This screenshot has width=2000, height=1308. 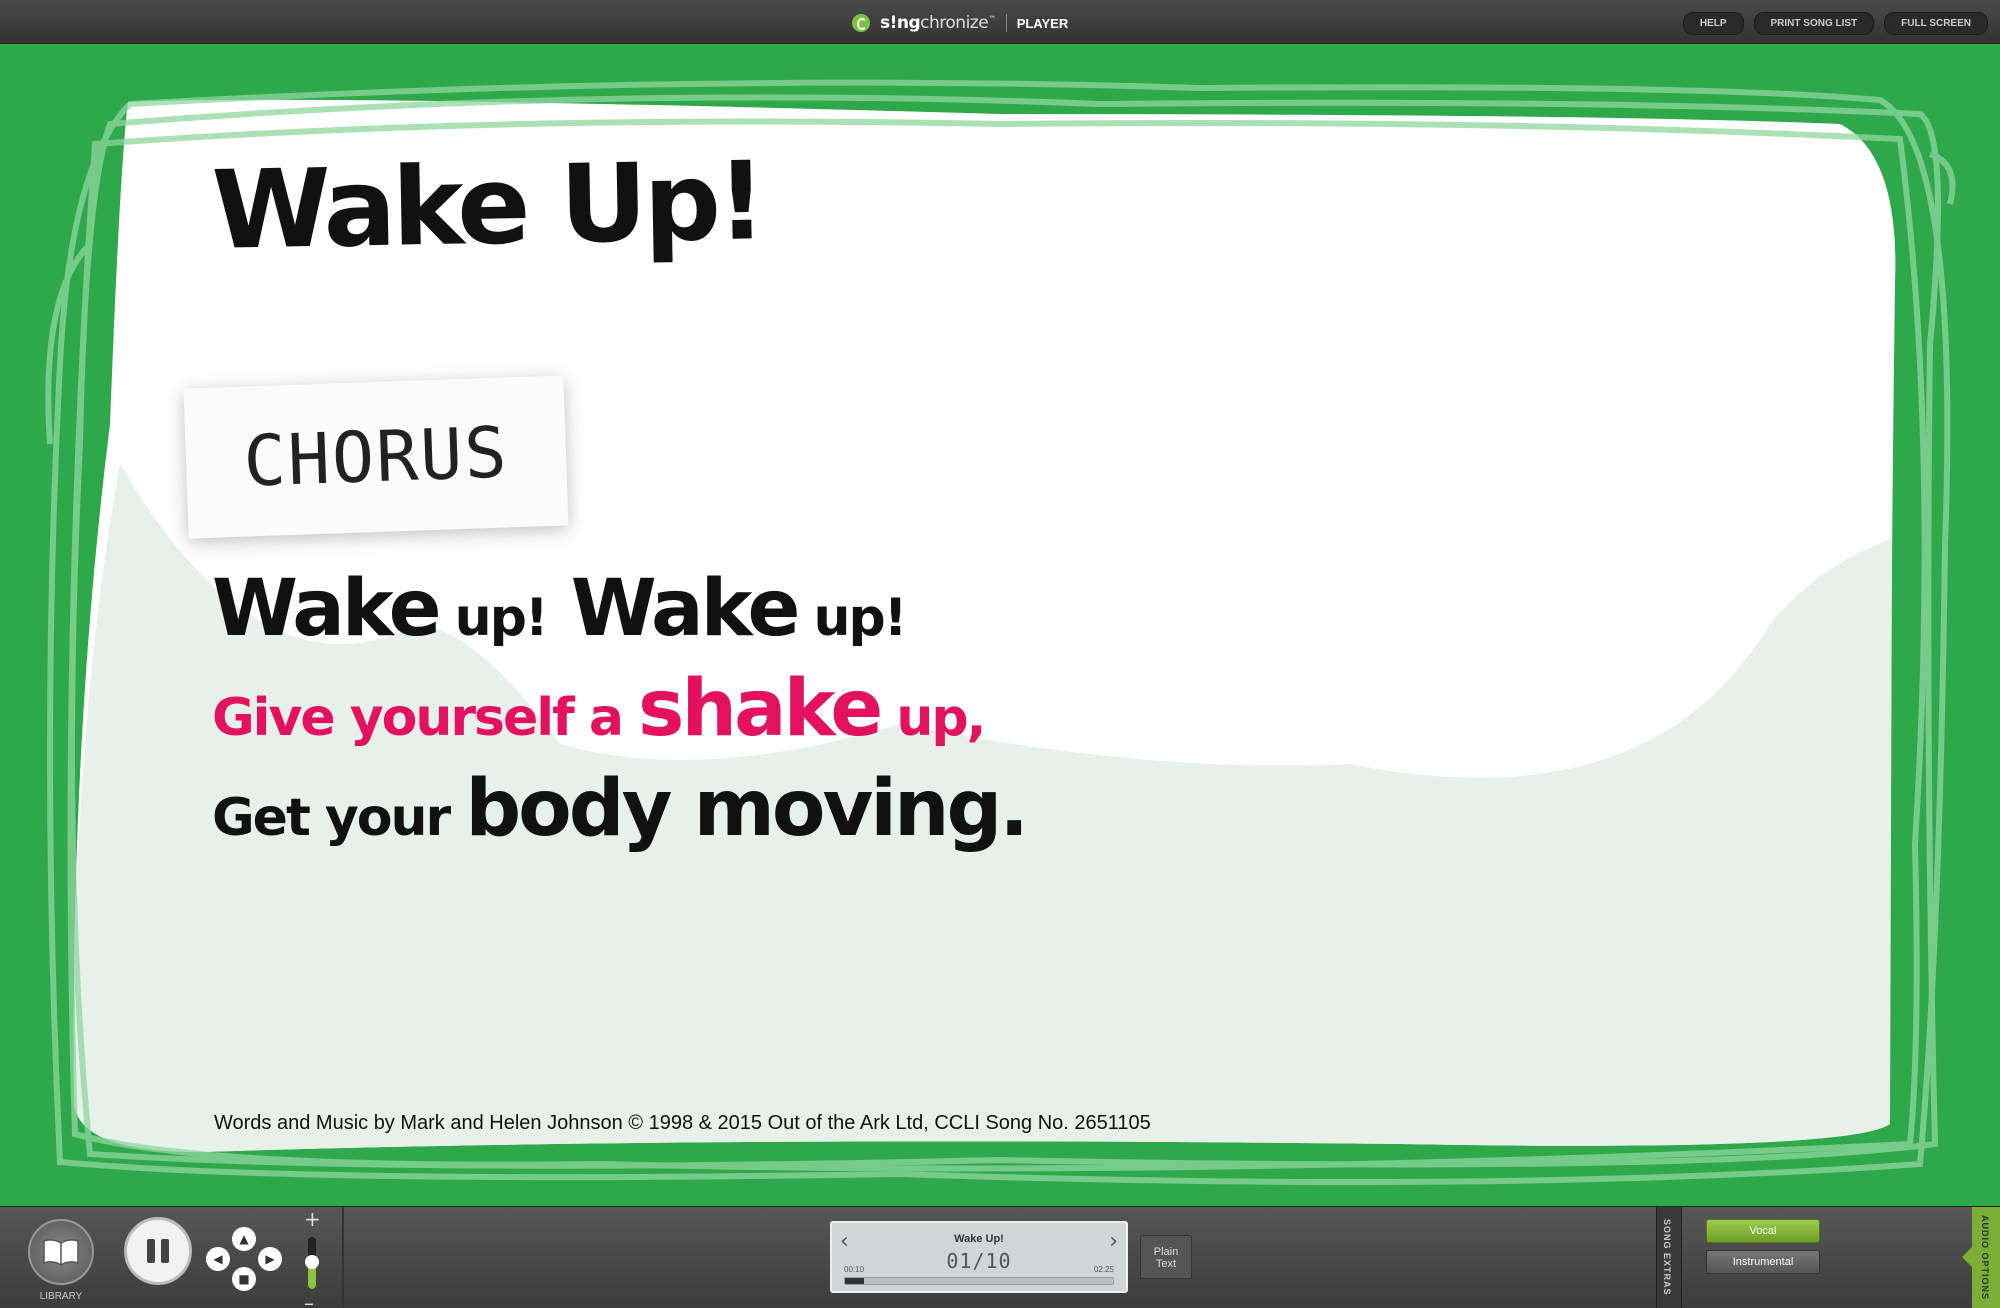 I want to click on library-label: LIBRARY, so click(x=61, y=1296).